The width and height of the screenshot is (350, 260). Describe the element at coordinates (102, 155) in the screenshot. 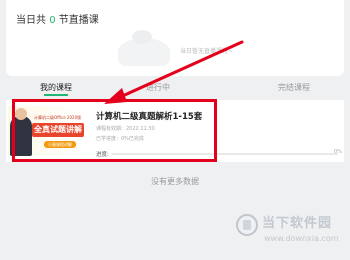

I see `progress-label: 进度:` at that location.